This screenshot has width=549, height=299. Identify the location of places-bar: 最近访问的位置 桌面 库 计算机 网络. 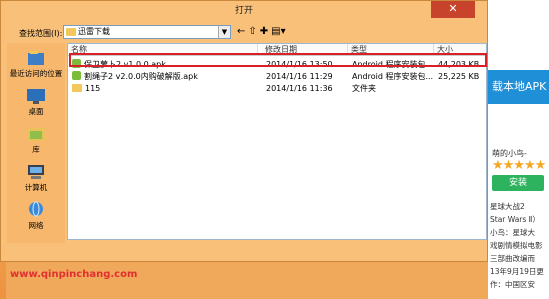
(36, 143).